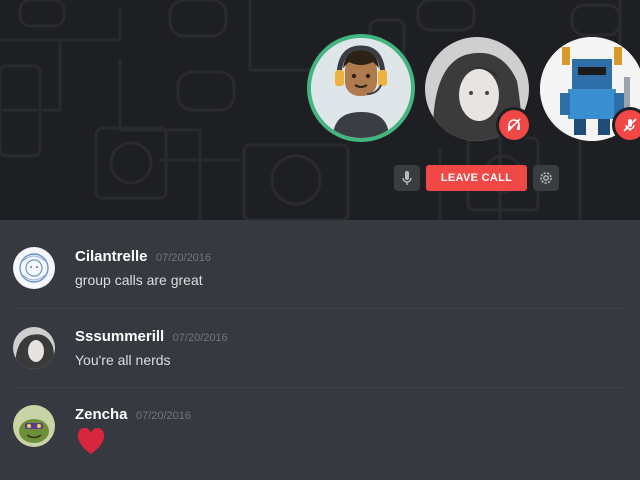 The image size is (640, 480). What do you see at coordinates (626, 125) in the screenshot?
I see `mic-muted-icon` at bounding box center [626, 125].